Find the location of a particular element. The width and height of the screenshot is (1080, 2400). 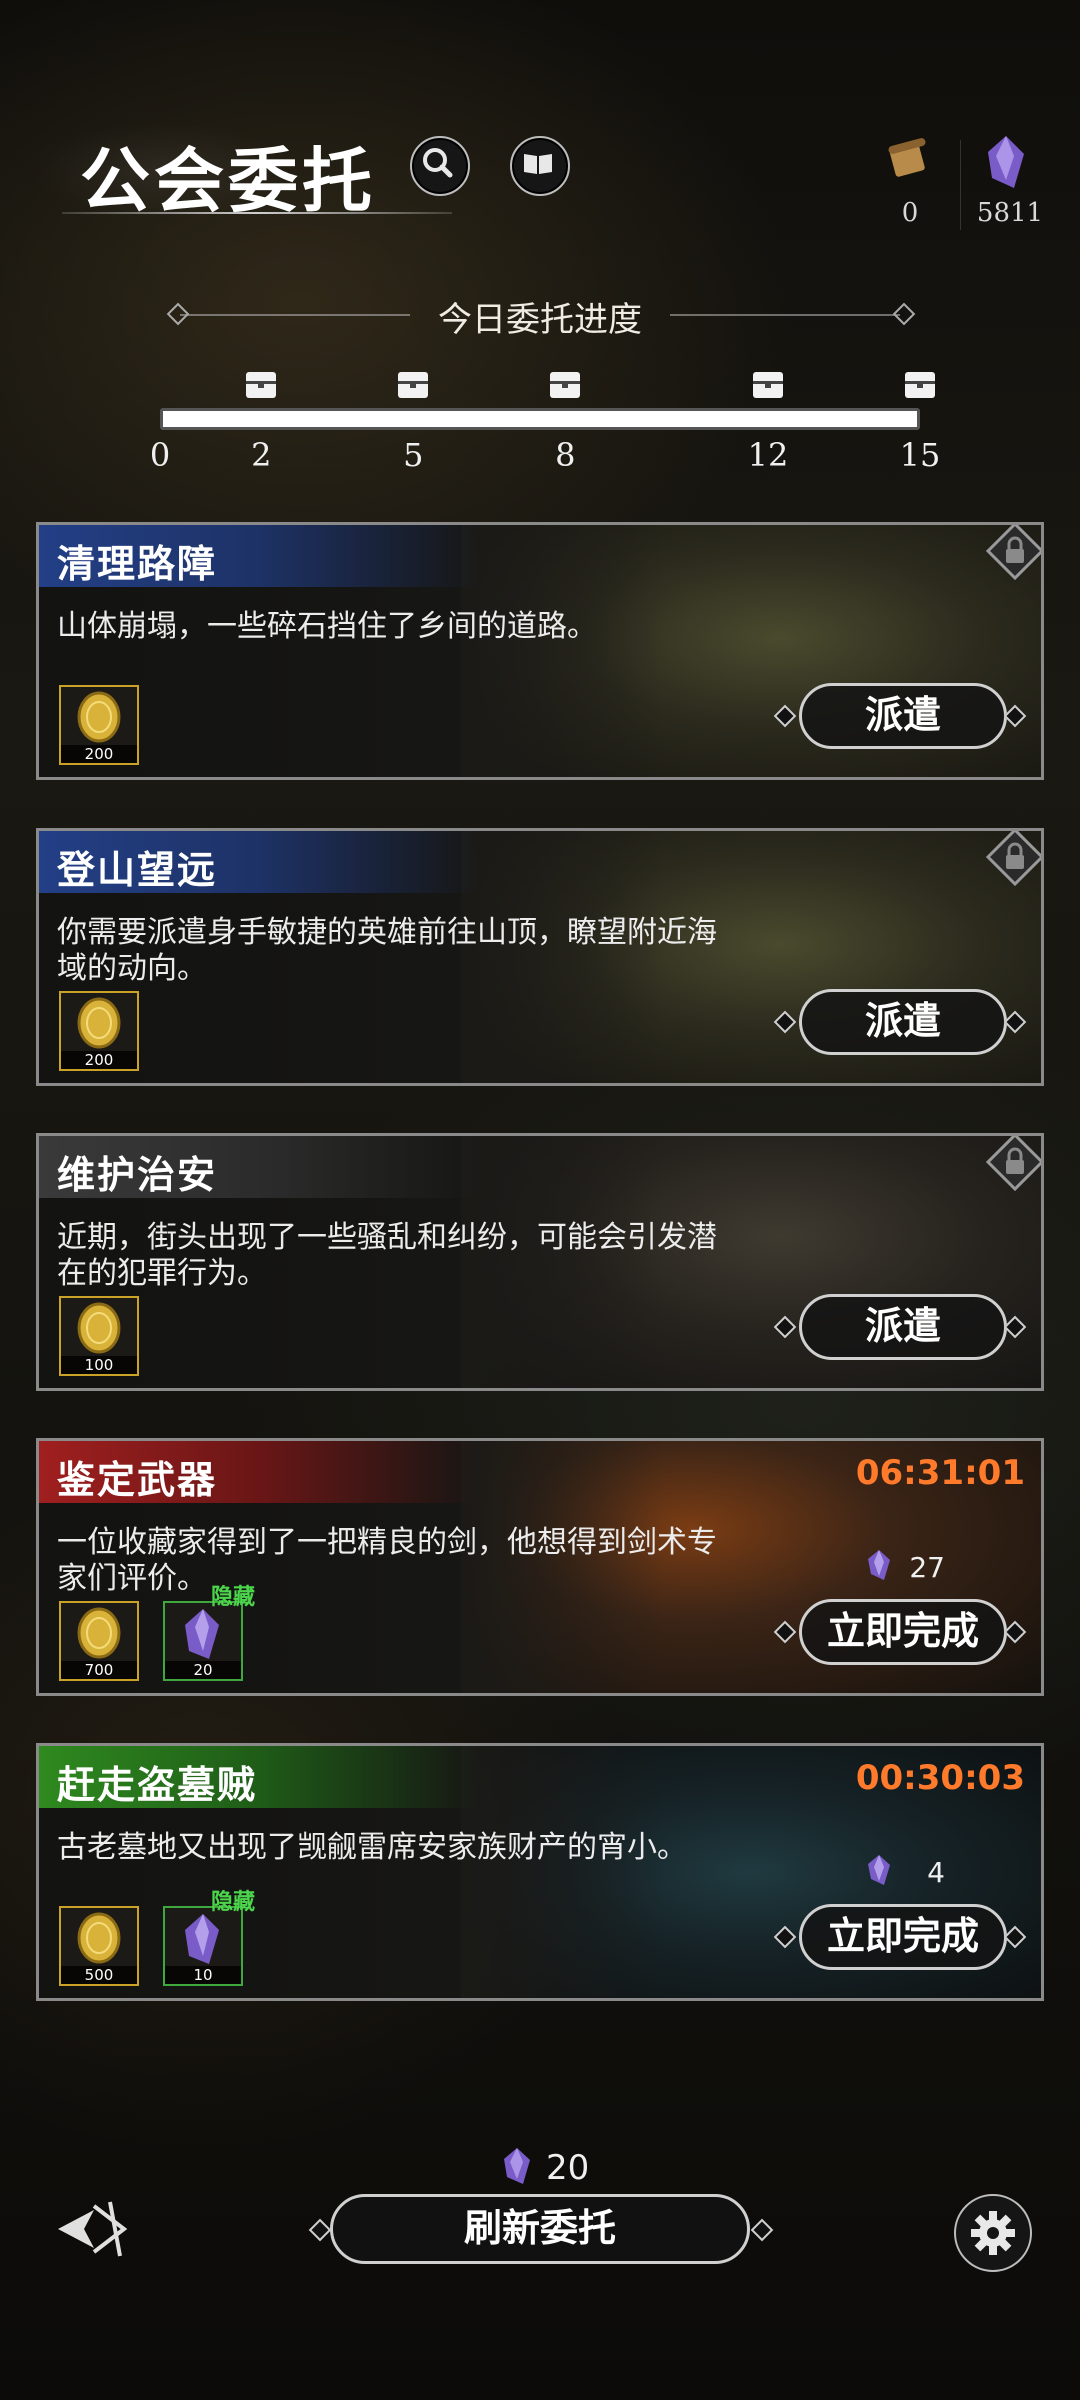

gem-count: 5811 is located at coordinates (1010, 213).